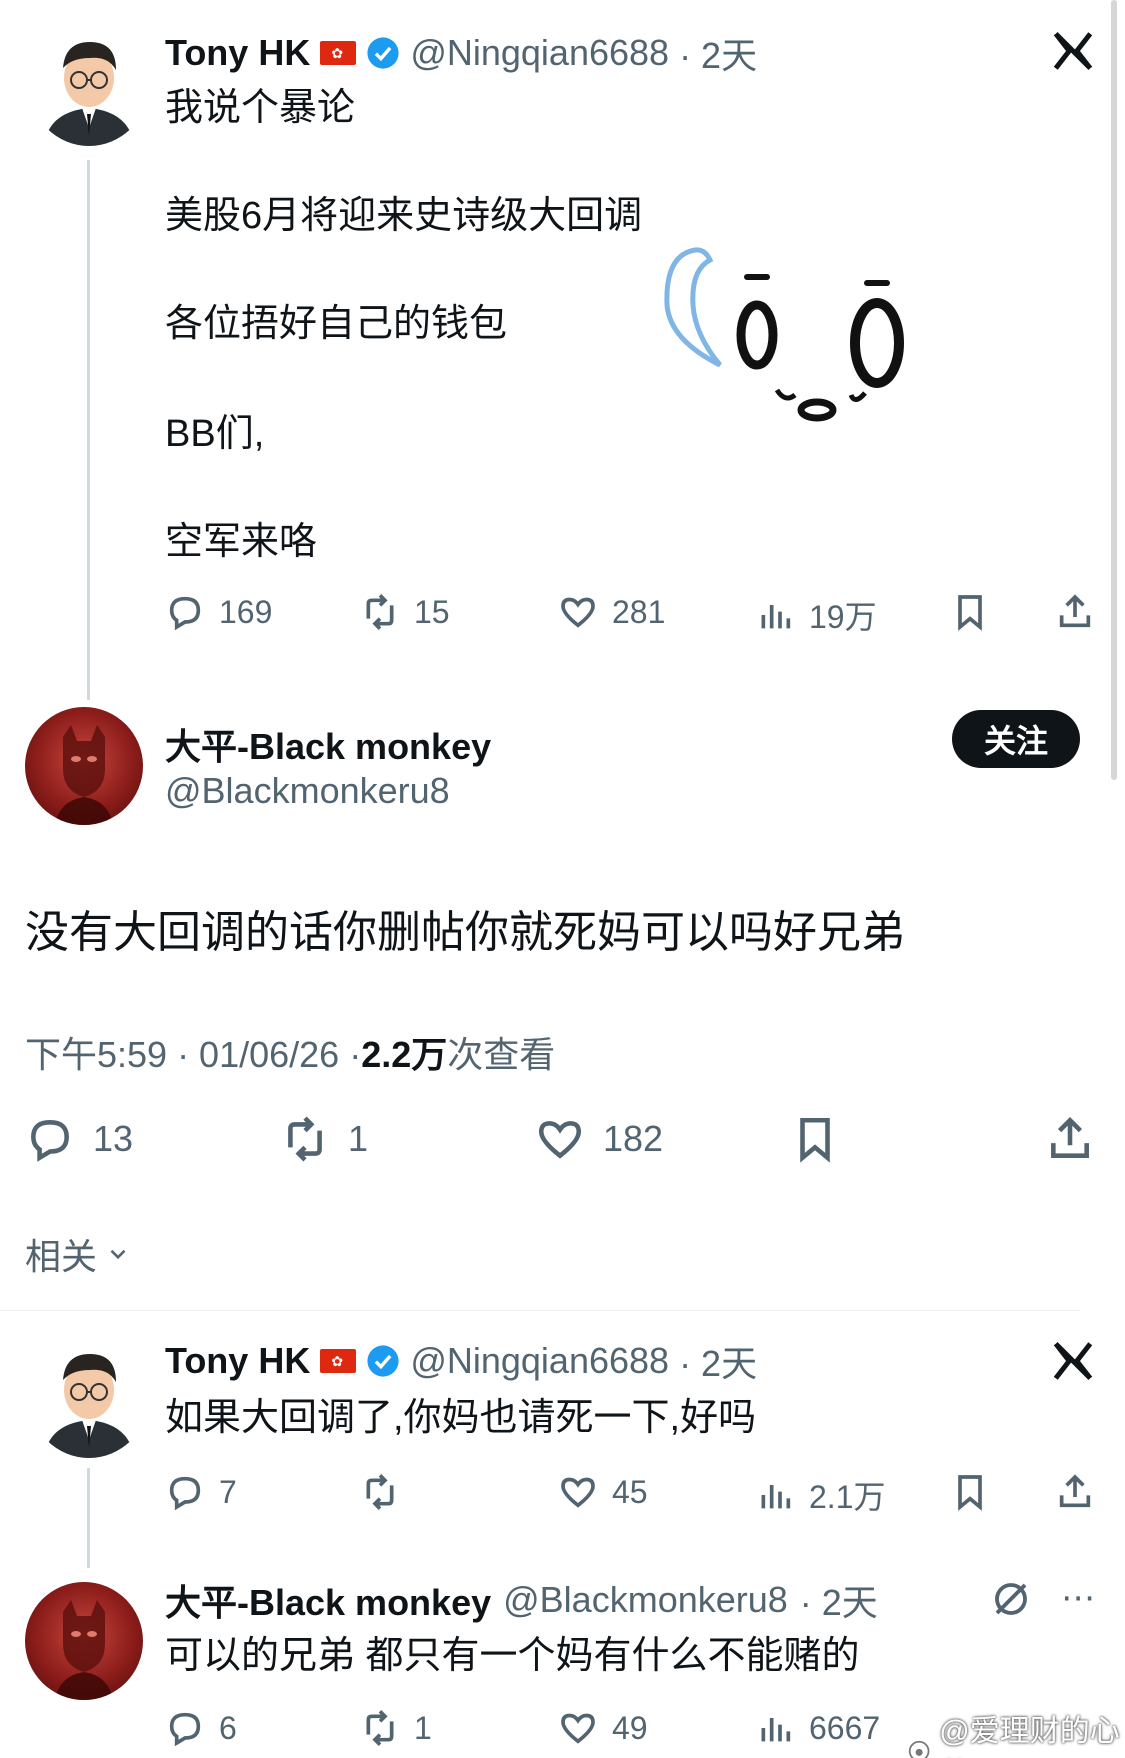 This screenshot has width=1125, height=1758. What do you see at coordinates (1029, 1731) in the screenshot?
I see `watermark-text: @爱理财的心蓝` at bounding box center [1029, 1731].